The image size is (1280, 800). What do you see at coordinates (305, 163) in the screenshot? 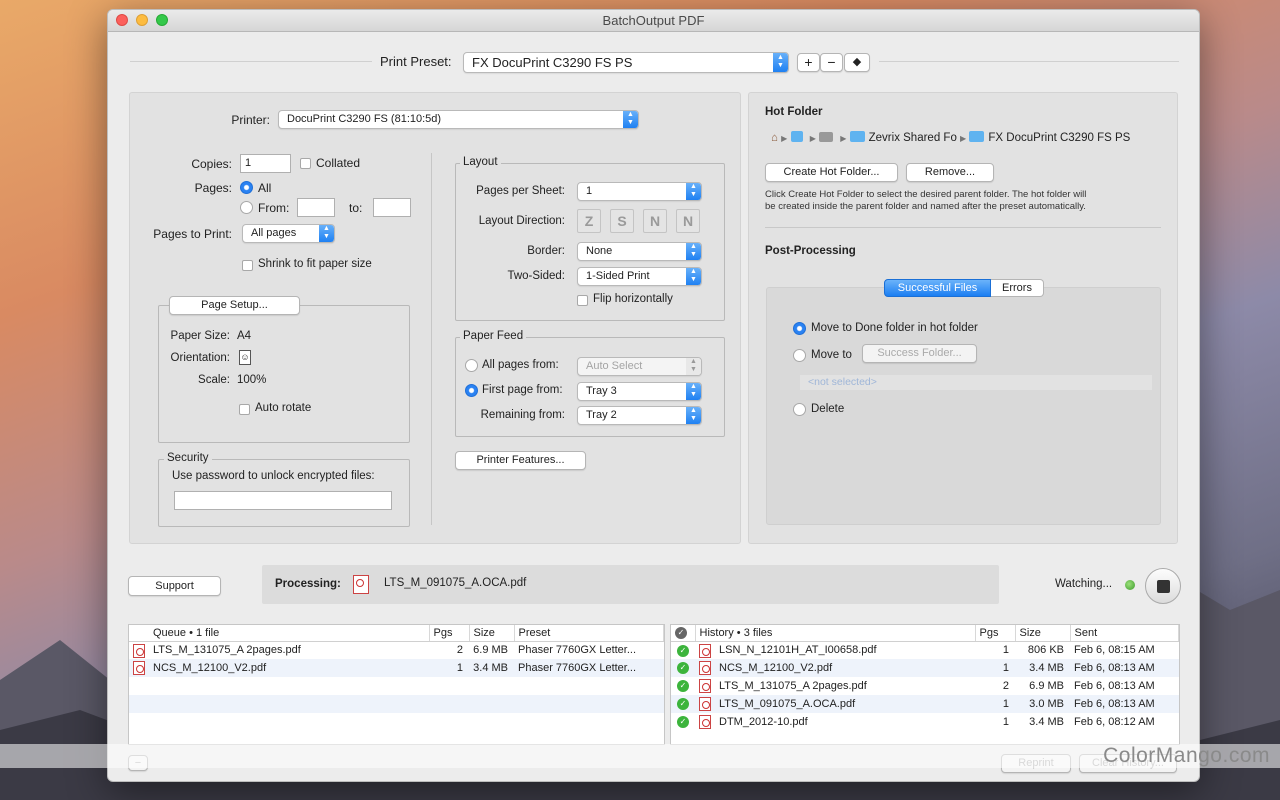
I see `collated-checkbox` at bounding box center [305, 163].